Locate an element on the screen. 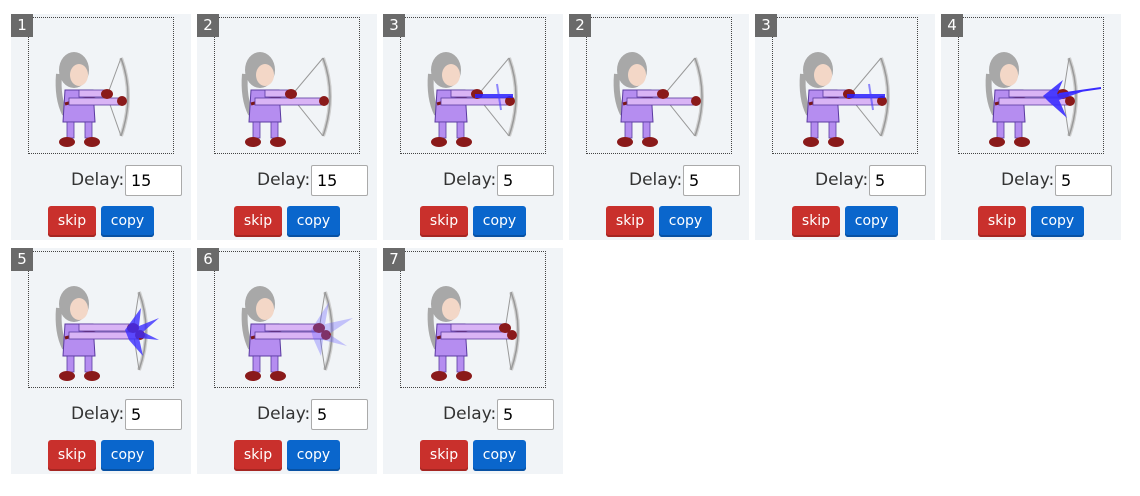  frame-number-badge: 6 is located at coordinates (208, 259).